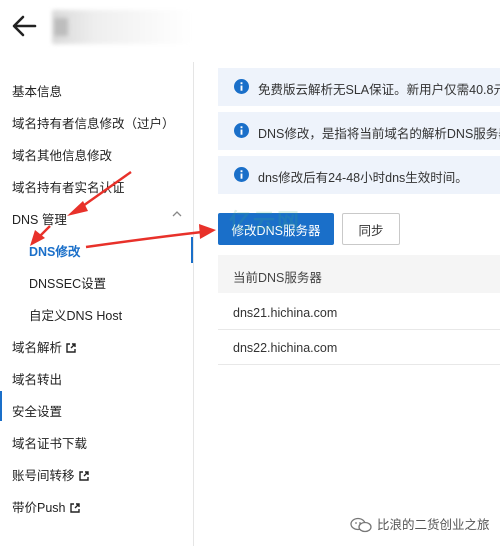  Describe the element at coordinates (37, 90) in the screenshot. I see `sidebar-item-basic-info: 基本信息` at that location.